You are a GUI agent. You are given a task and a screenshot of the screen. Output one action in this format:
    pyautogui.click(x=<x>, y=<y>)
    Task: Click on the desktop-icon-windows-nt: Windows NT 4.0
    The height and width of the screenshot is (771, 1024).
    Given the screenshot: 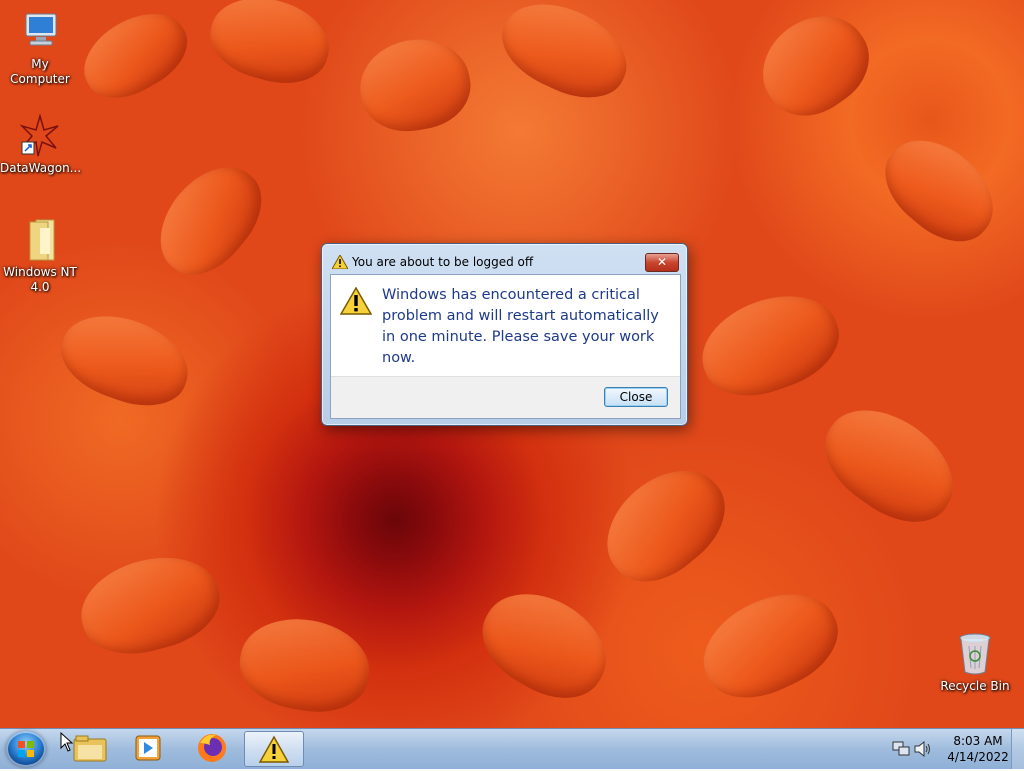 What is the action you would take?
    pyautogui.click(x=40, y=256)
    